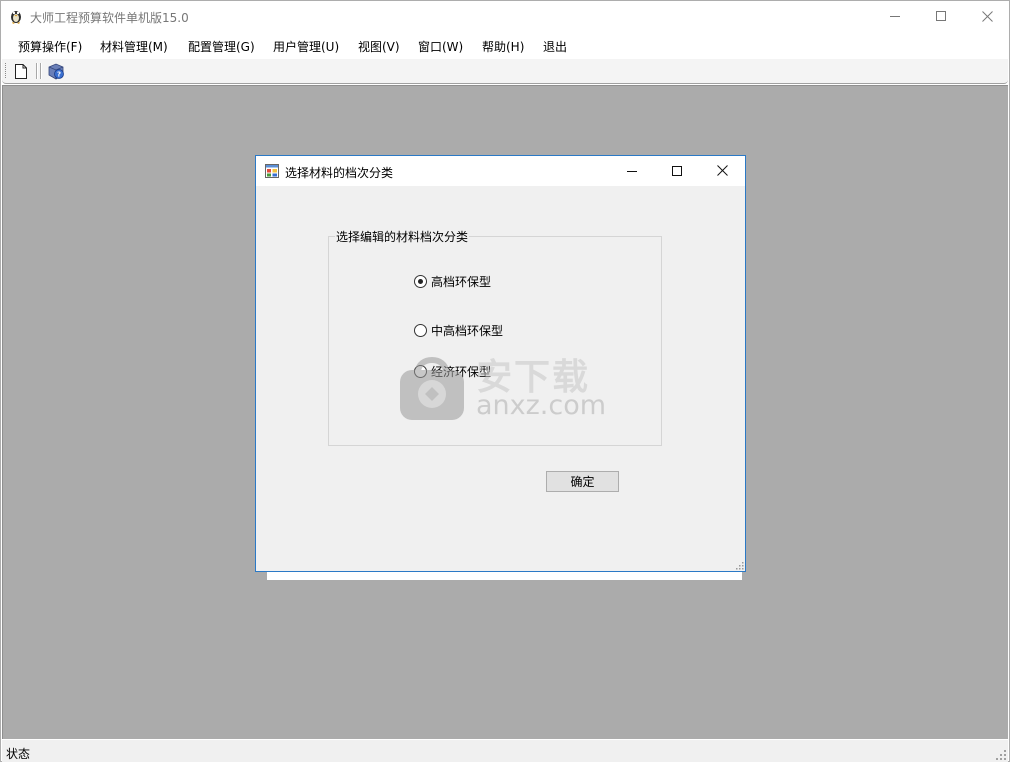  Describe the element at coordinates (440, 46) in the screenshot. I see `menu-window: 窗口(W)` at that location.